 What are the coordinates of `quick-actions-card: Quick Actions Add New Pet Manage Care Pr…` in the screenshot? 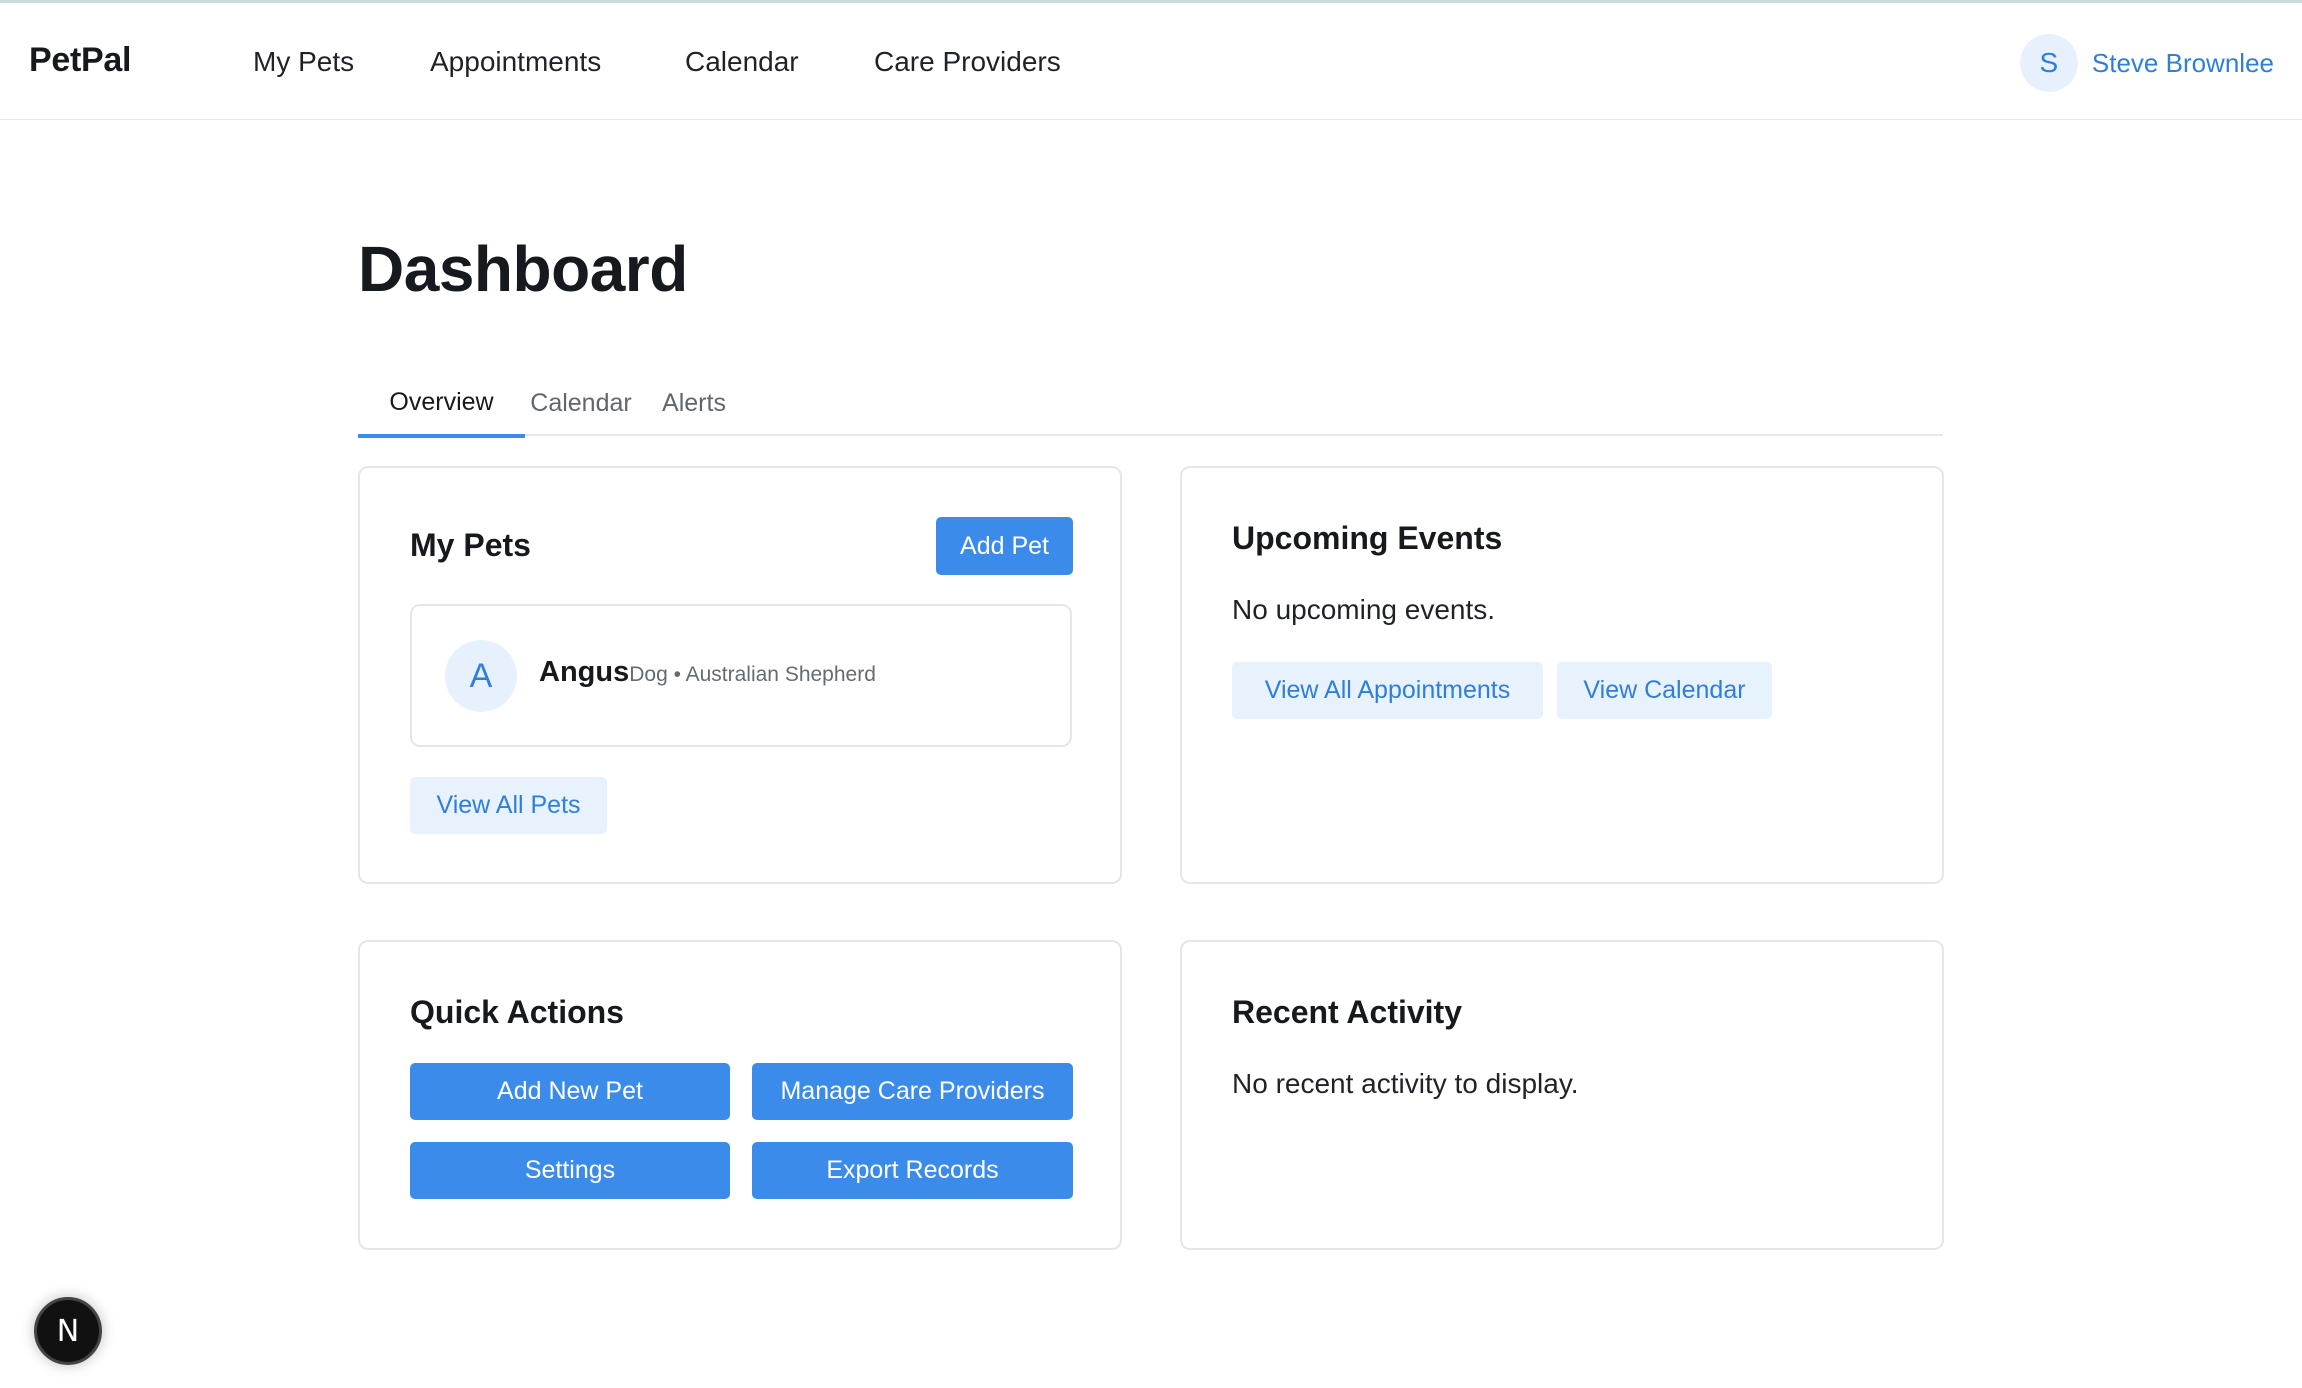 It's located at (740, 1095).